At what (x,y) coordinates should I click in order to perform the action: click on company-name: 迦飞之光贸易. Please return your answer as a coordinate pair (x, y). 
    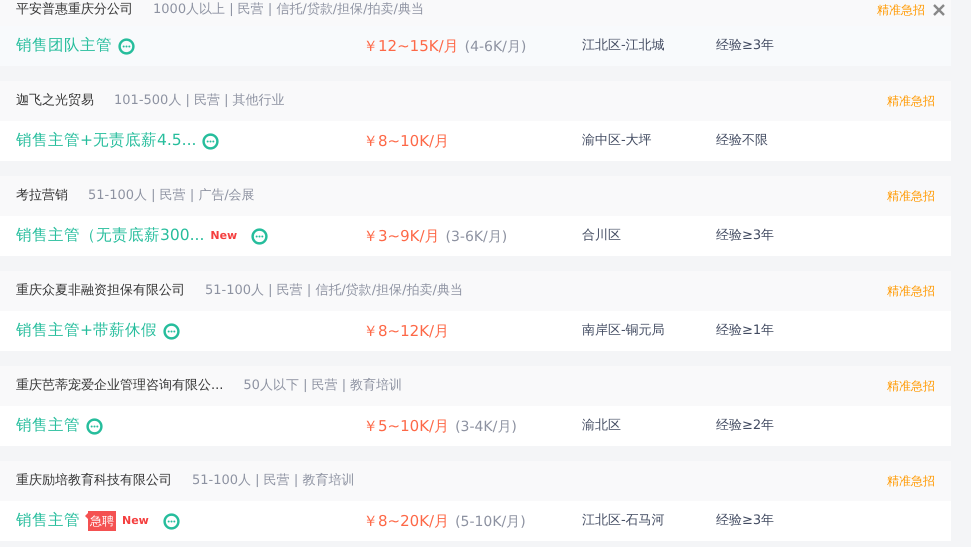
    Looking at the image, I should click on (55, 101).